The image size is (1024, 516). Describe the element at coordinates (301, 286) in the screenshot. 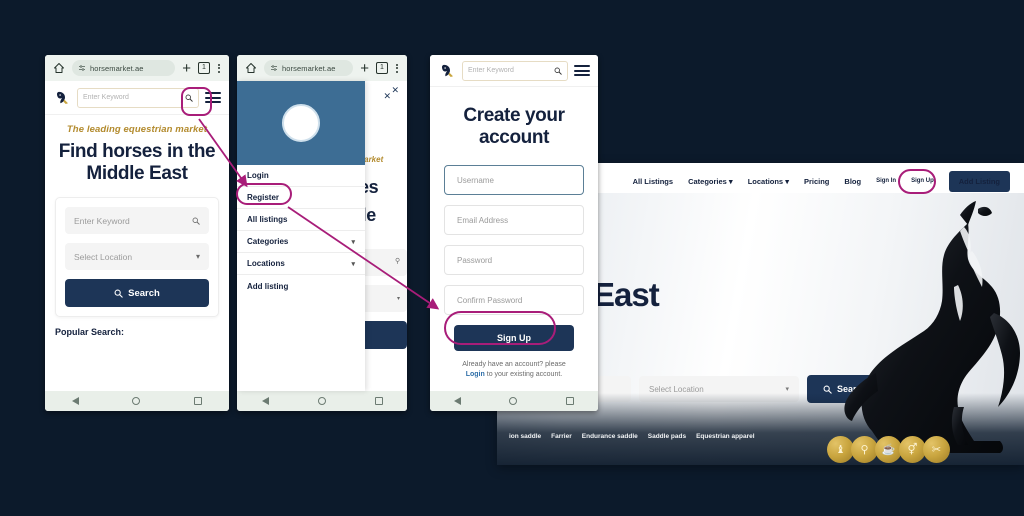

I see `menu-item-add-listing: Add listing` at that location.